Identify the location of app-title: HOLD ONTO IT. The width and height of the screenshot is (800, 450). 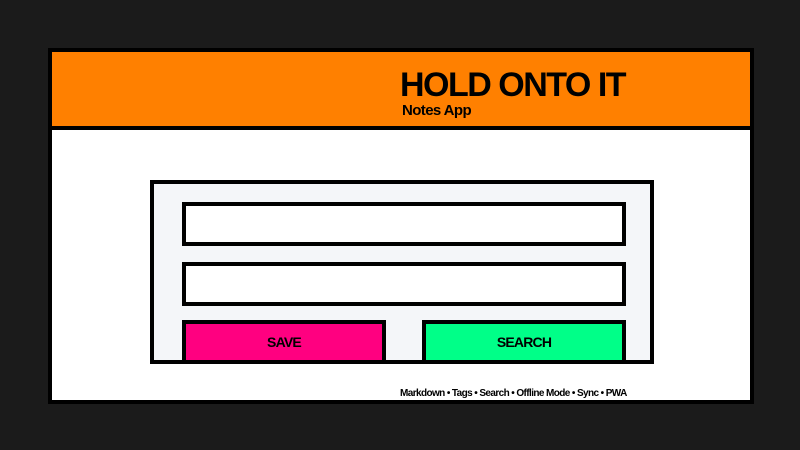
(513, 85).